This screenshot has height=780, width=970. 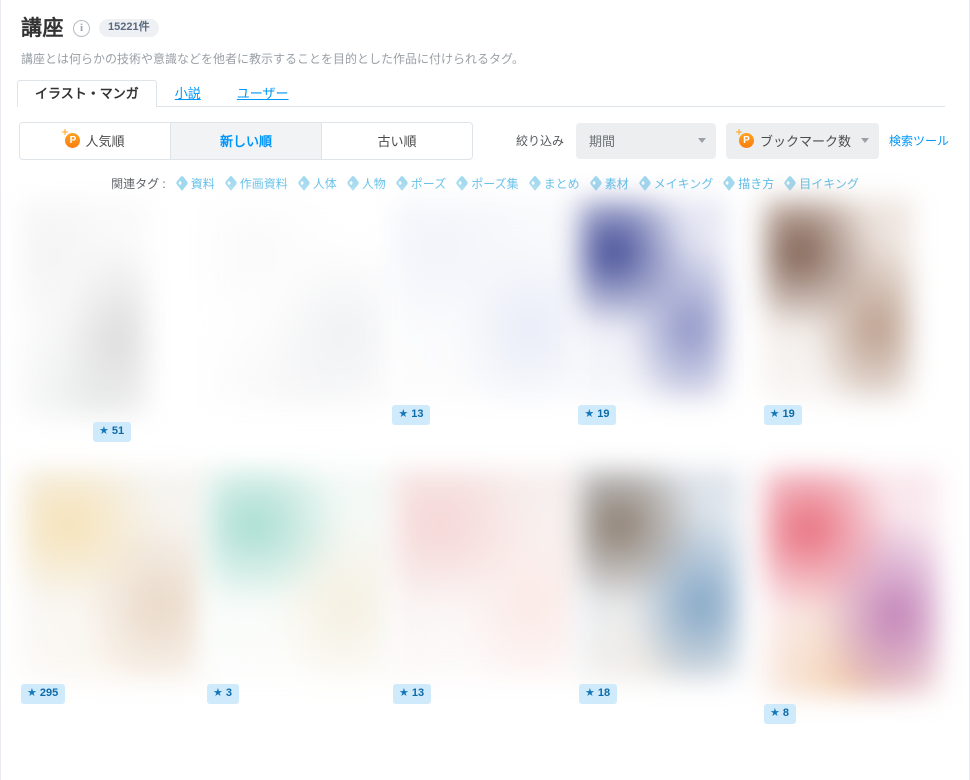 I want to click on bookmark-count-select: P ブックマーク数, so click(x=802, y=140).